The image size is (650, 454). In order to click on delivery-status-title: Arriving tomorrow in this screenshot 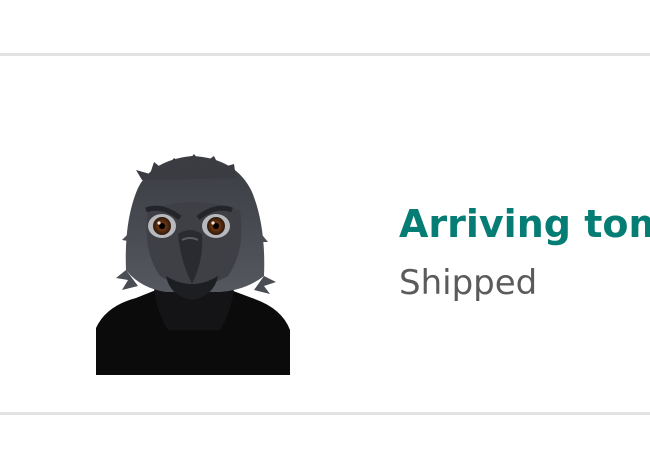, I will do `click(524, 224)`.